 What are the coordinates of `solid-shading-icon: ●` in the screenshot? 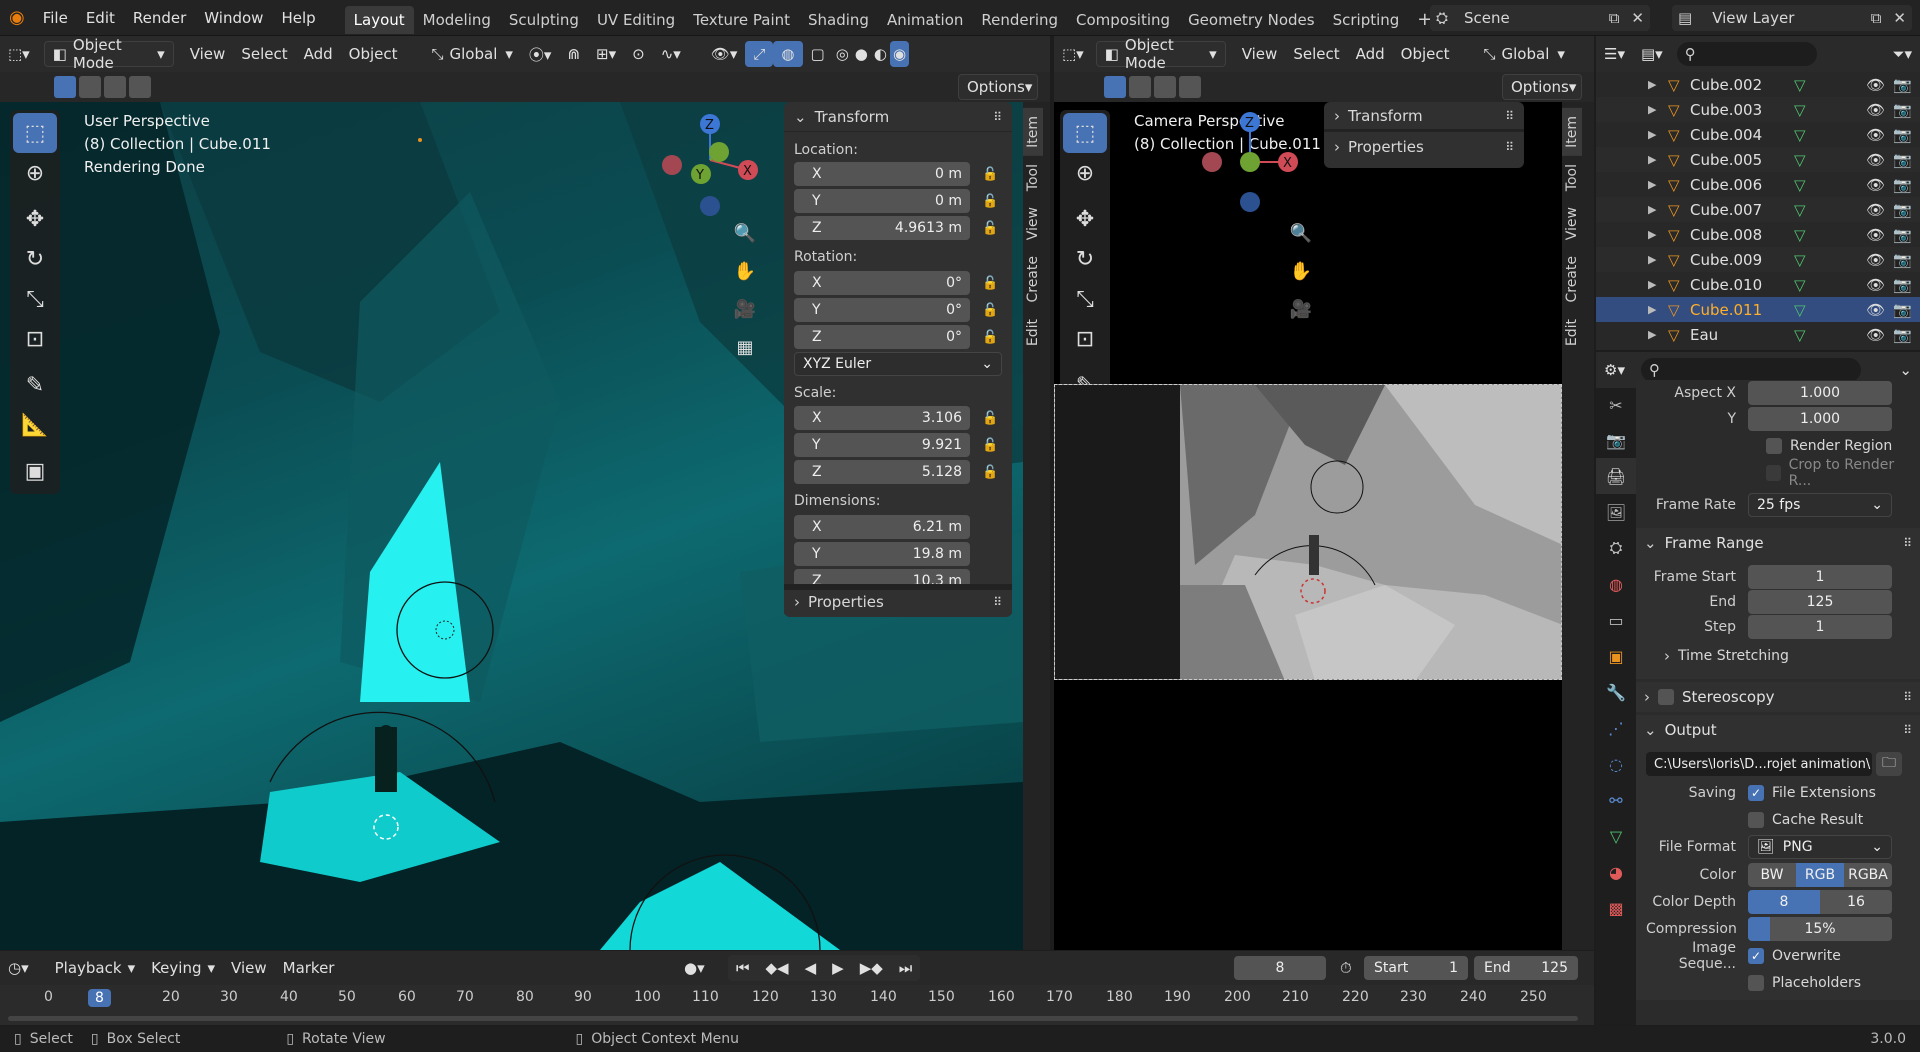 It's located at (861, 54).